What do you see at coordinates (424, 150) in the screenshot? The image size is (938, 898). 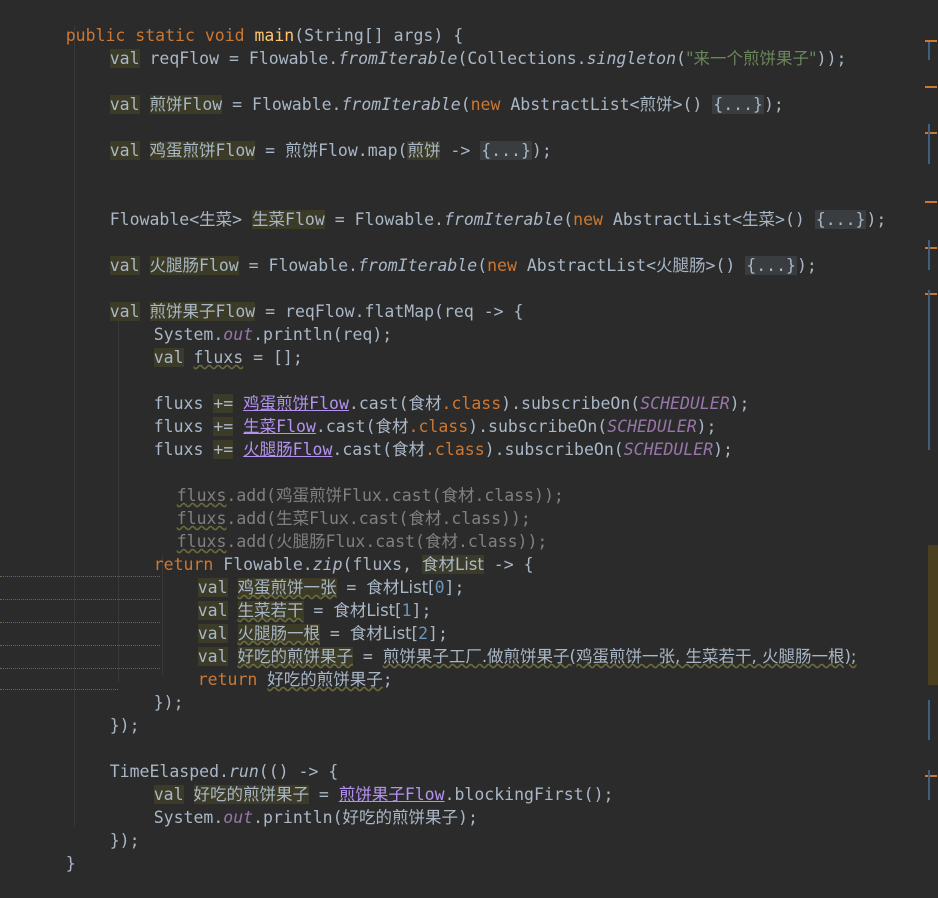 I see `lambda-param: 煎饼` at bounding box center [424, 150].